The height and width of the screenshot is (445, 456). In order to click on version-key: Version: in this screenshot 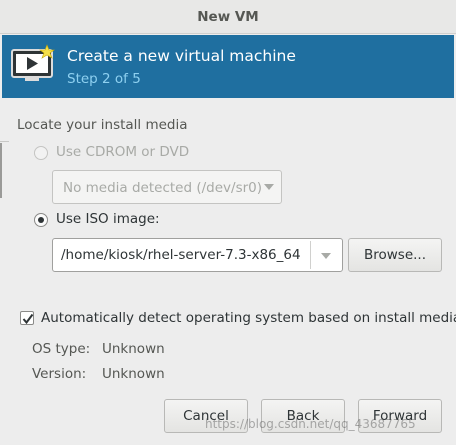, I will do `click(59, 374)`.